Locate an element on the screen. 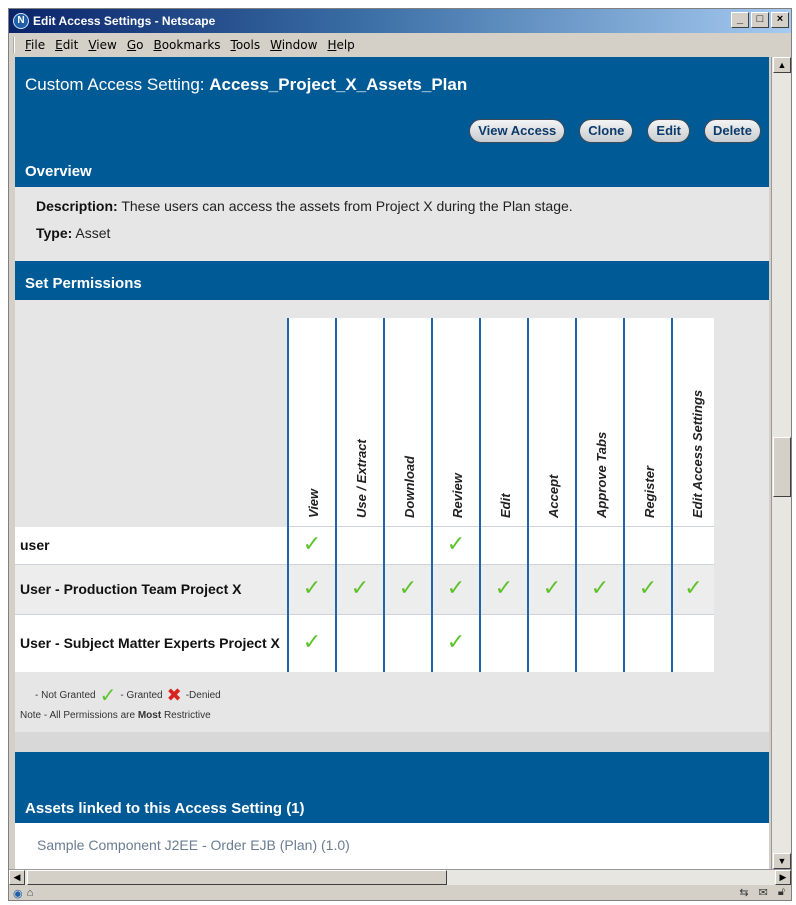  vertical-scroll-thumb is located at coordinates (782, 467).